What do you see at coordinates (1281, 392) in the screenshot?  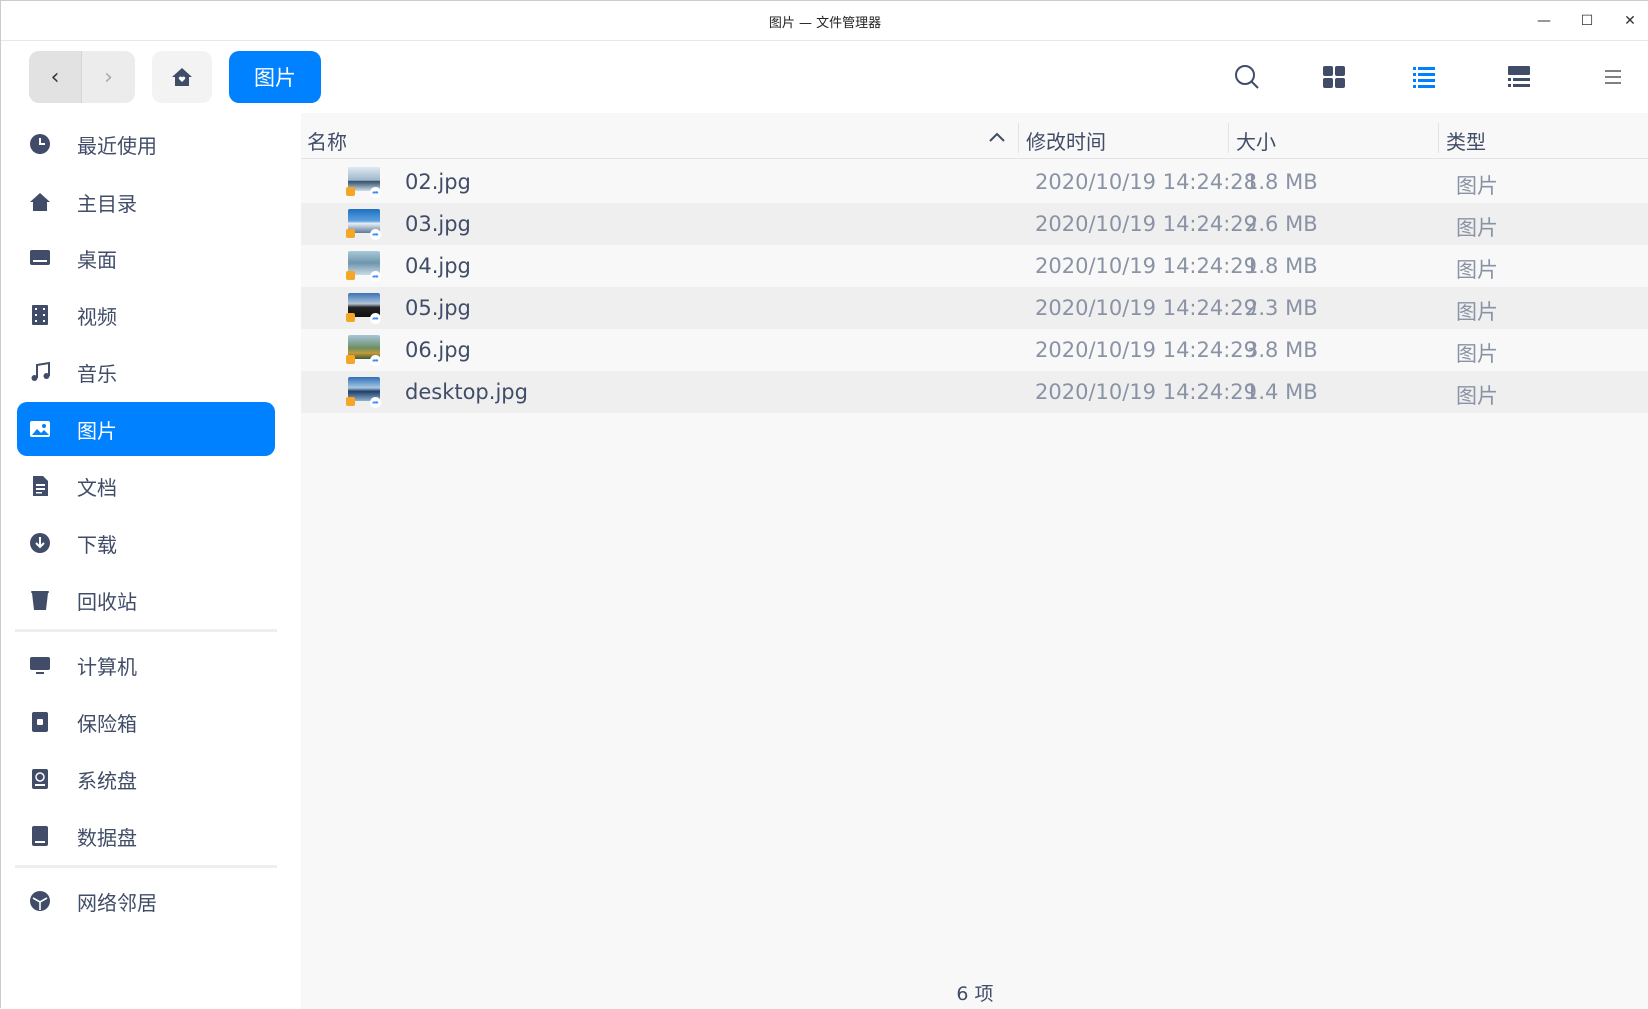 I see `file-size: 1.4 MB` at bounding box center [1281, 392].